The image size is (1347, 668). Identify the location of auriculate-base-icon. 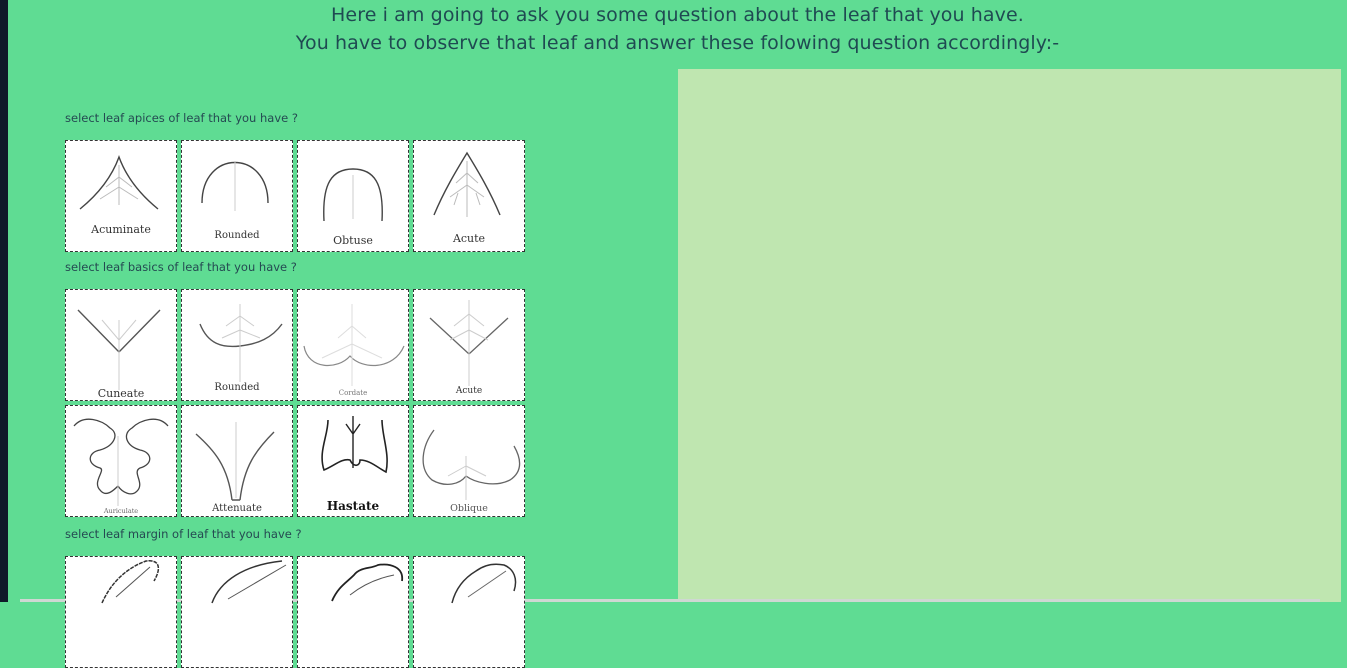
(121, 462).